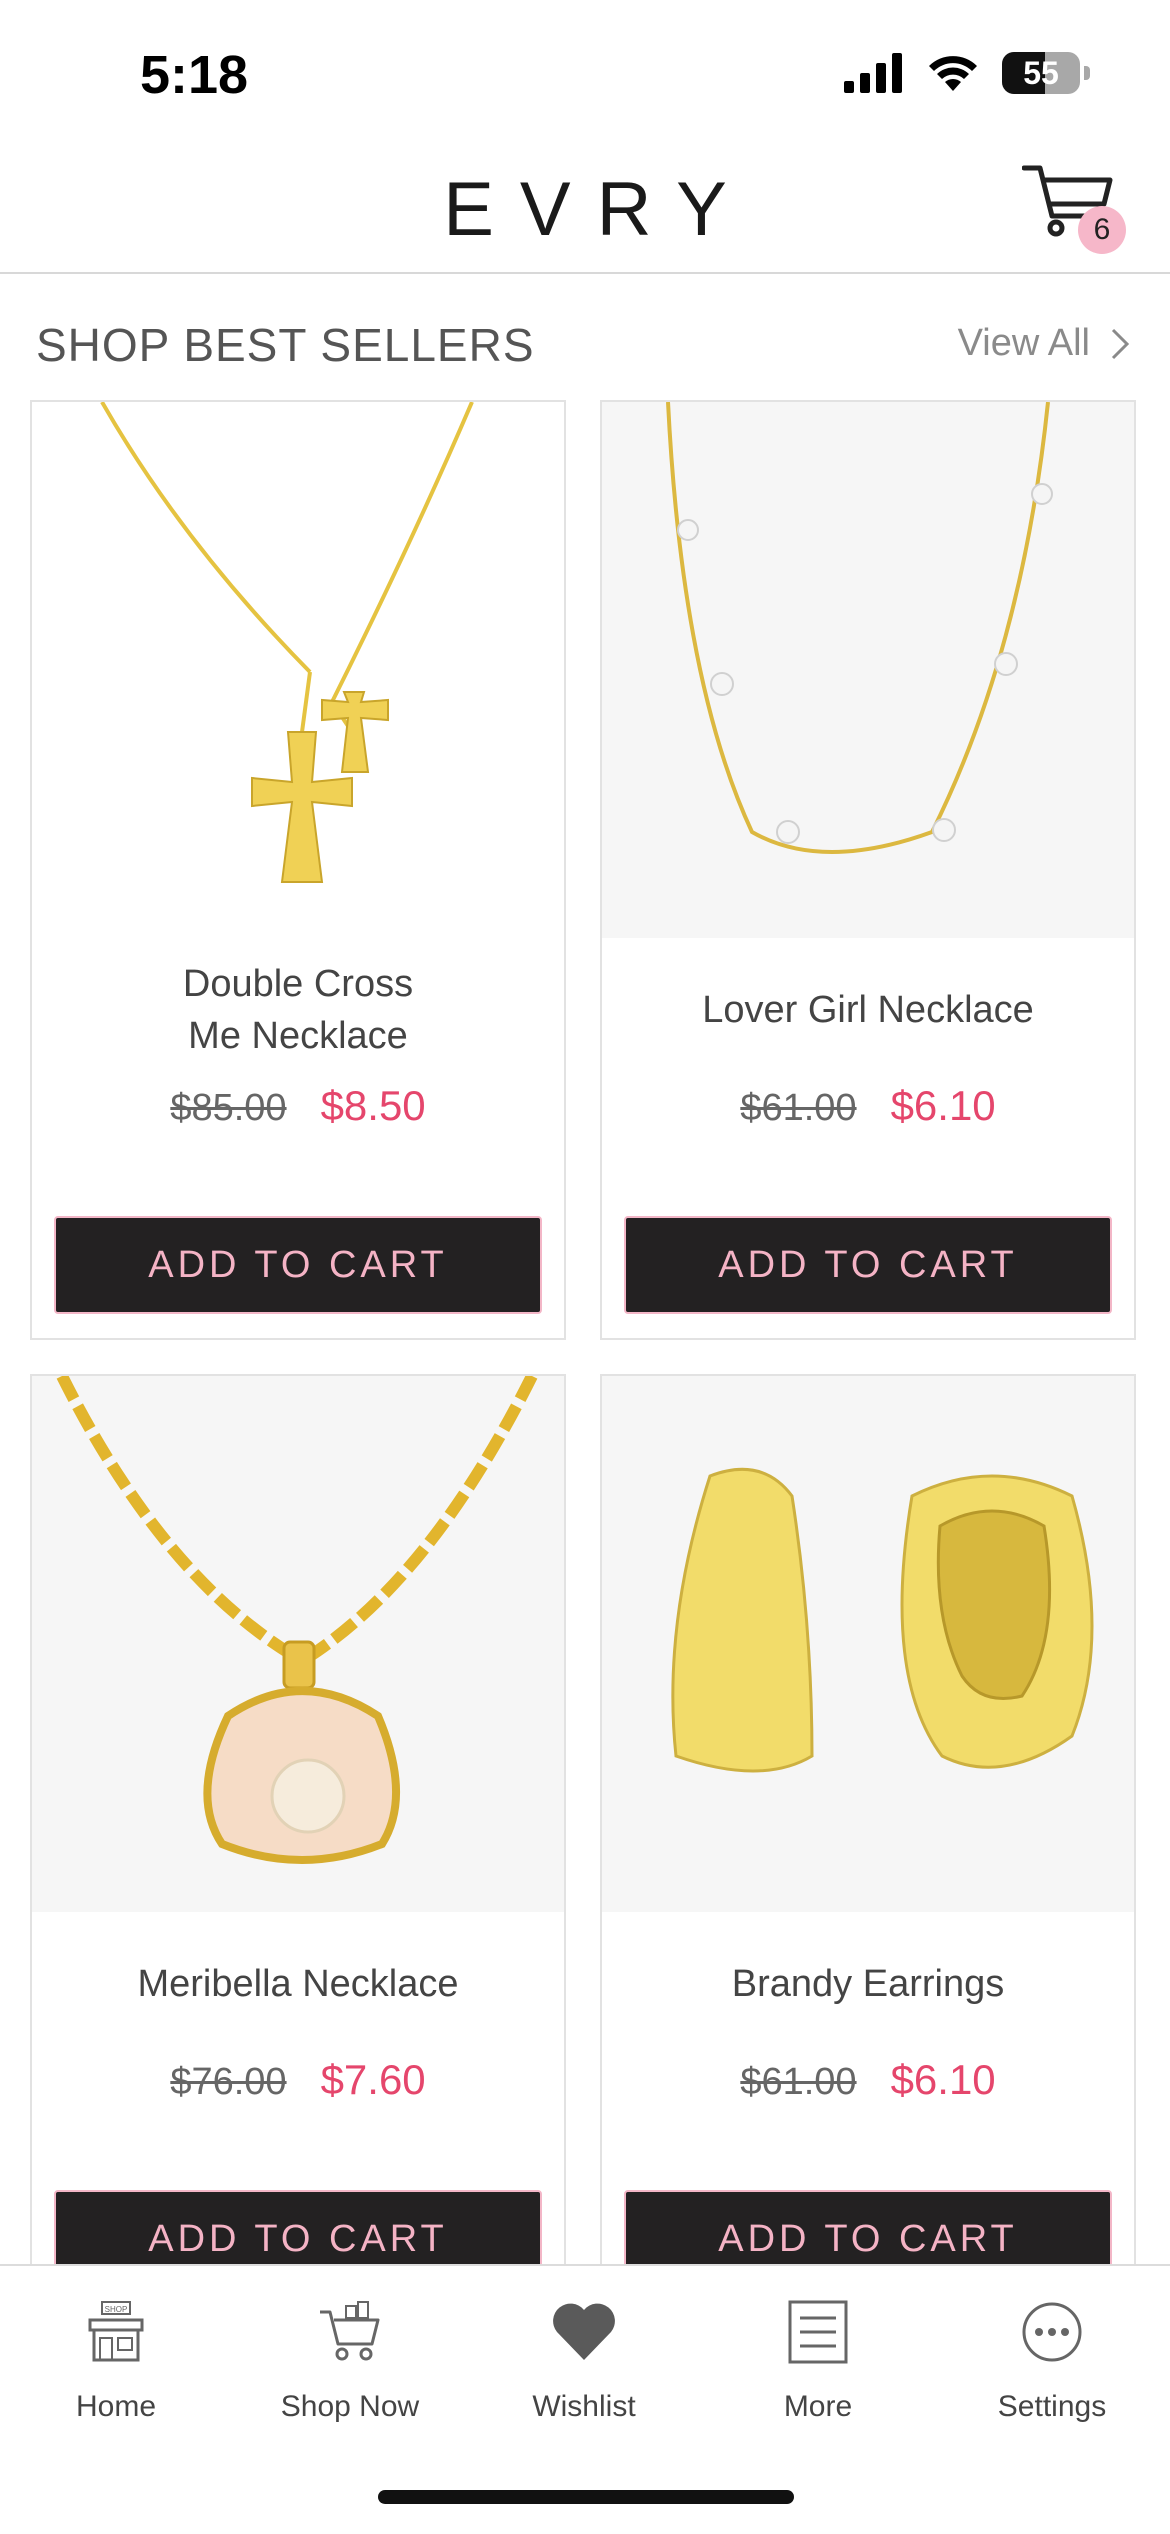  What do you see at coordinates (1120, 343) in the screenshot?
I see `chevron-right-icon` at bounding box center [1120, 343].